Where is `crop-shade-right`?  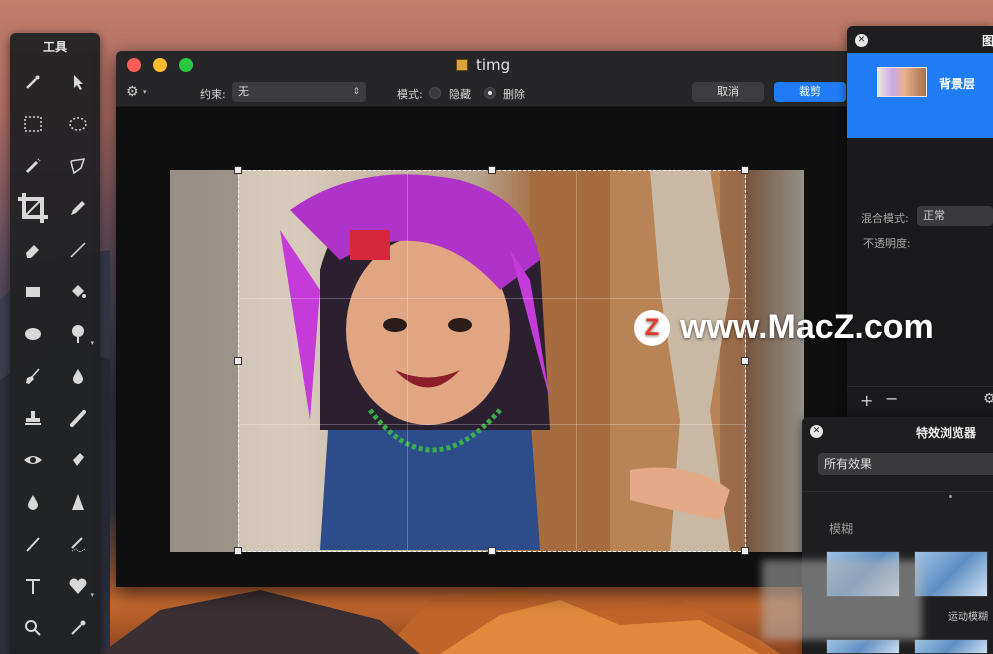
crop-shade-right is located at coordinates (775, 361).